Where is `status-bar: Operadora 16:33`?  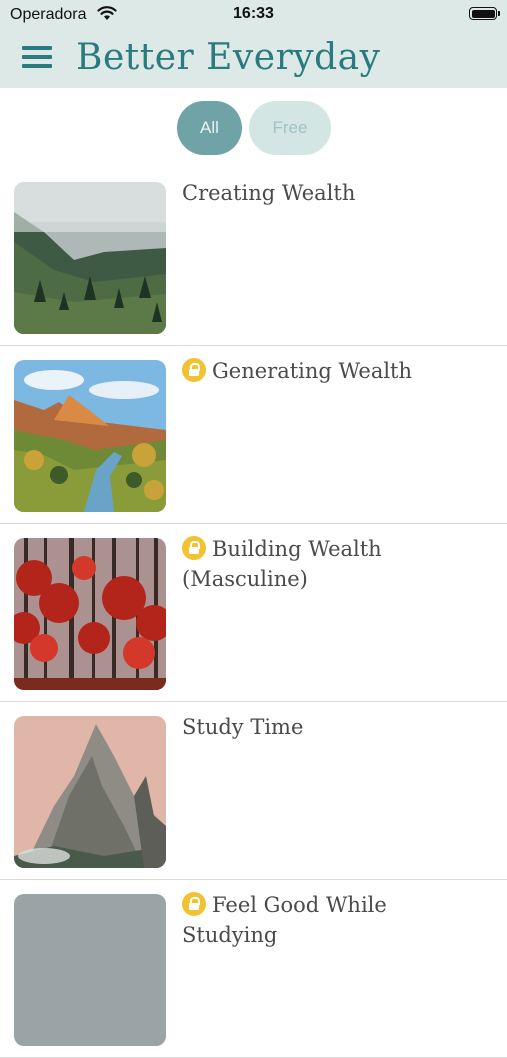 status-bar: Operadora 16:33 is located at coordinates (253, 15).